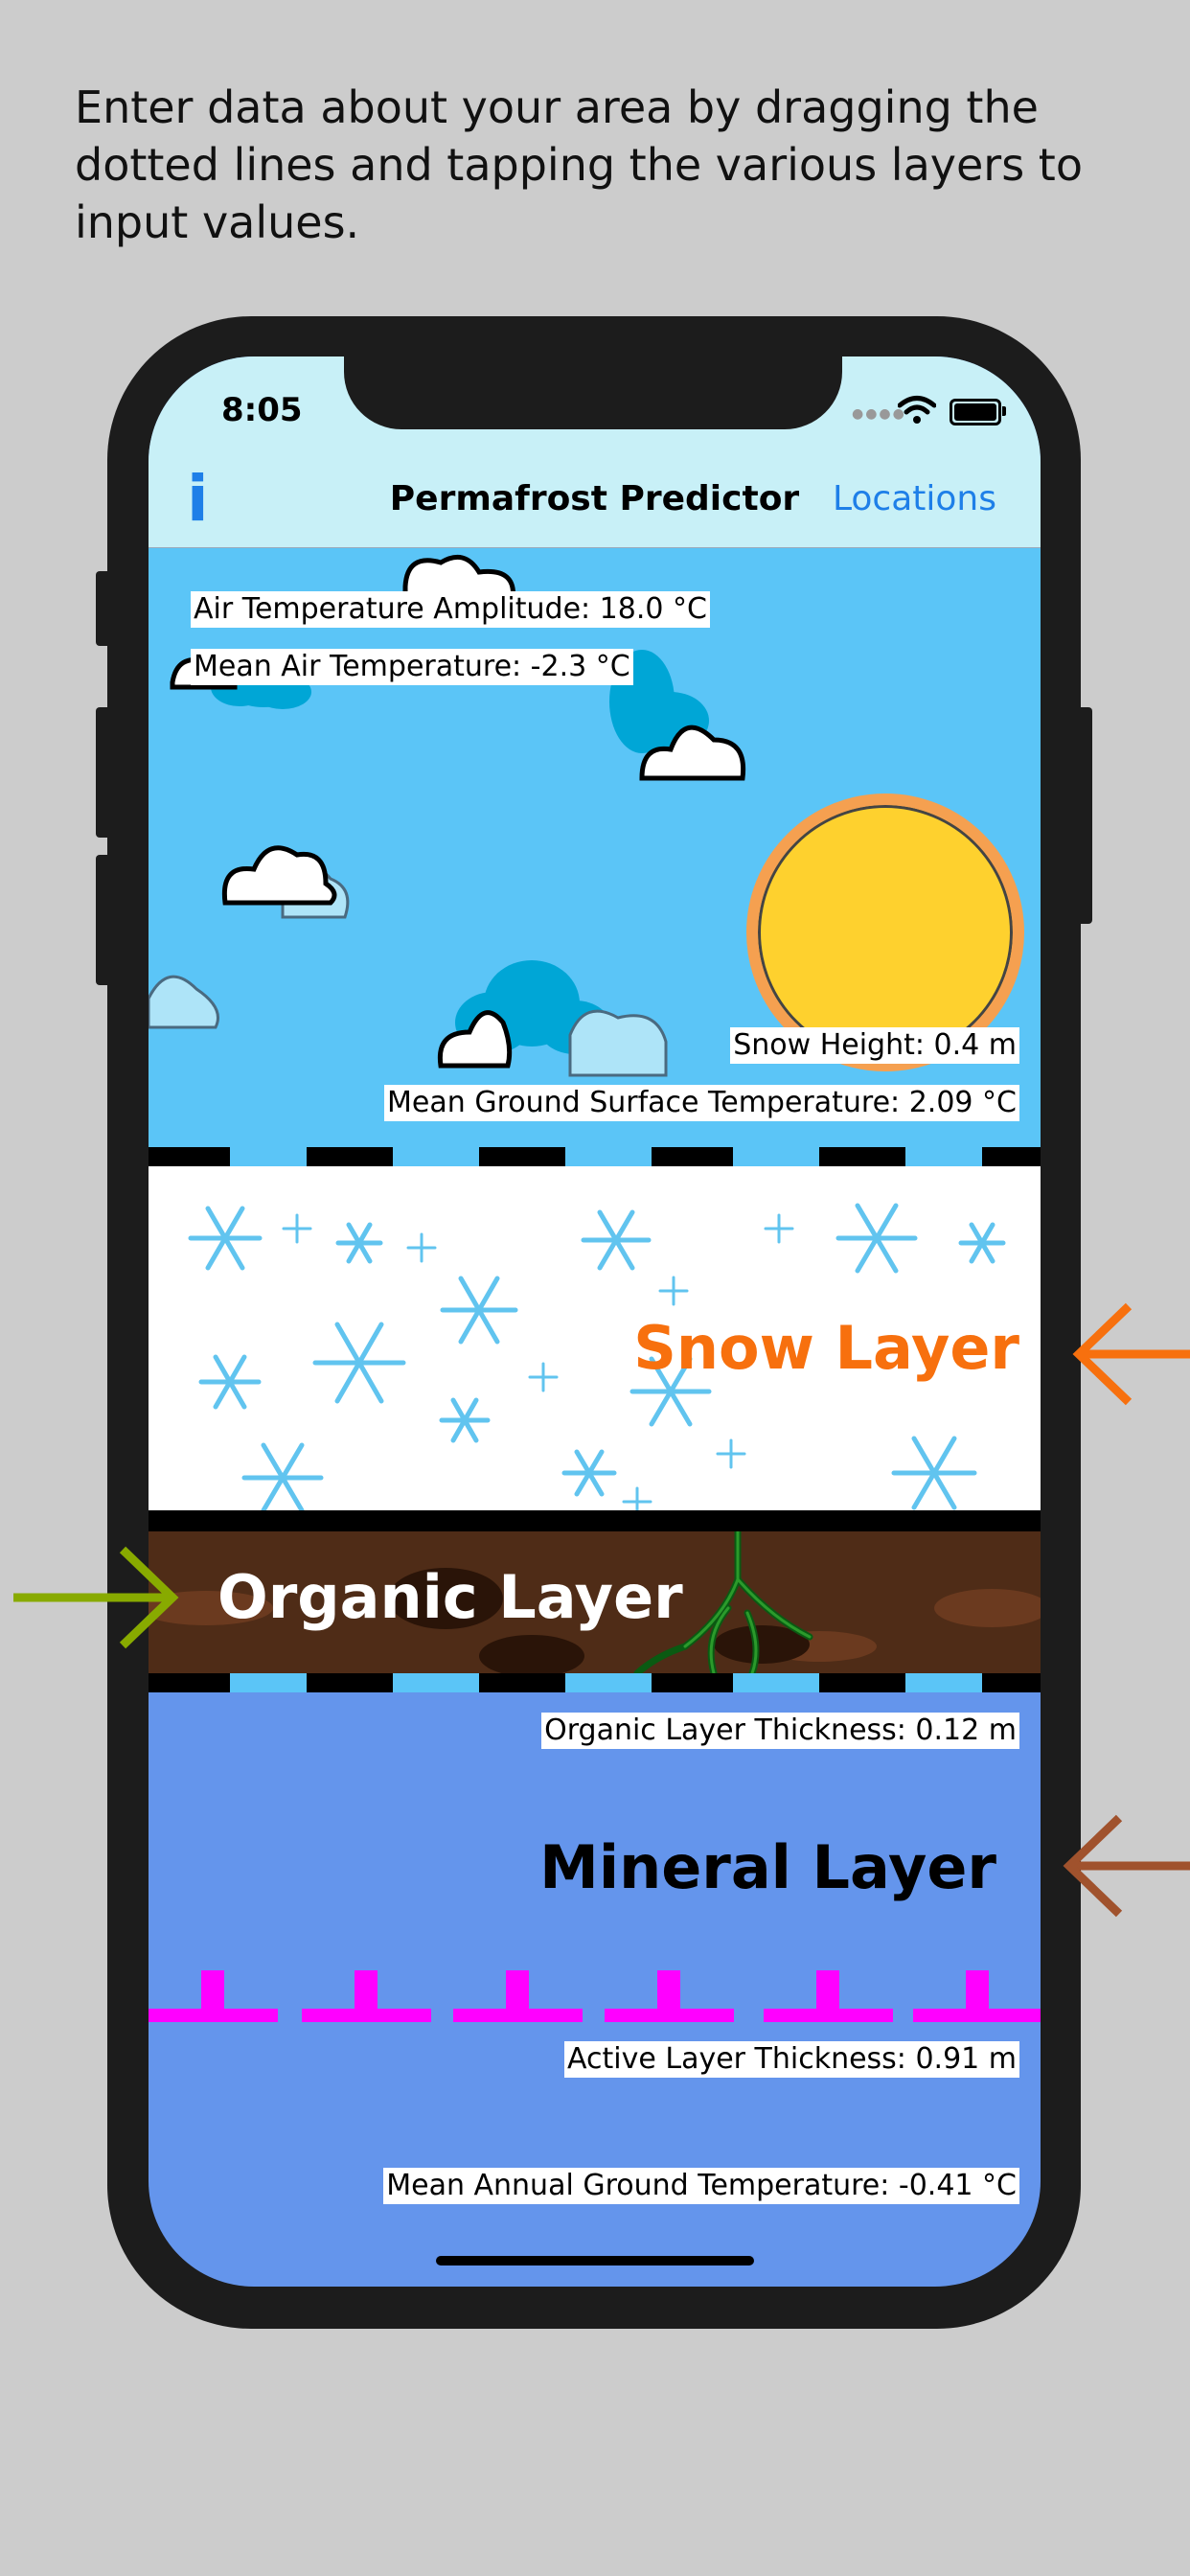 The image size is (1190, 2576). What do you see at coordinates (780, 1731) in the screenshot?
I see `organic-layer-thickness-label: Organic Layer Thickness: 0.12 m` at bounding box center [780, 1731].